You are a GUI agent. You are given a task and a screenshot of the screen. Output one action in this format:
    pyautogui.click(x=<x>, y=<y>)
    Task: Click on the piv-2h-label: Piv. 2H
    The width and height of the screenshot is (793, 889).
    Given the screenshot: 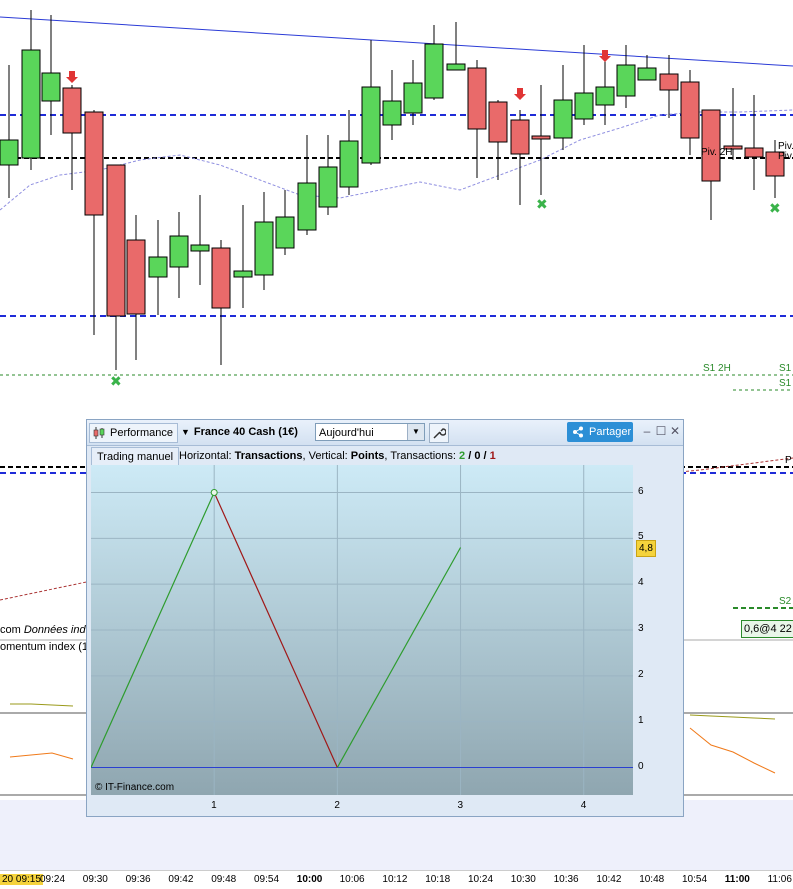 What is the action you would take?
    pyautogui.click(x=717, y=152)
    